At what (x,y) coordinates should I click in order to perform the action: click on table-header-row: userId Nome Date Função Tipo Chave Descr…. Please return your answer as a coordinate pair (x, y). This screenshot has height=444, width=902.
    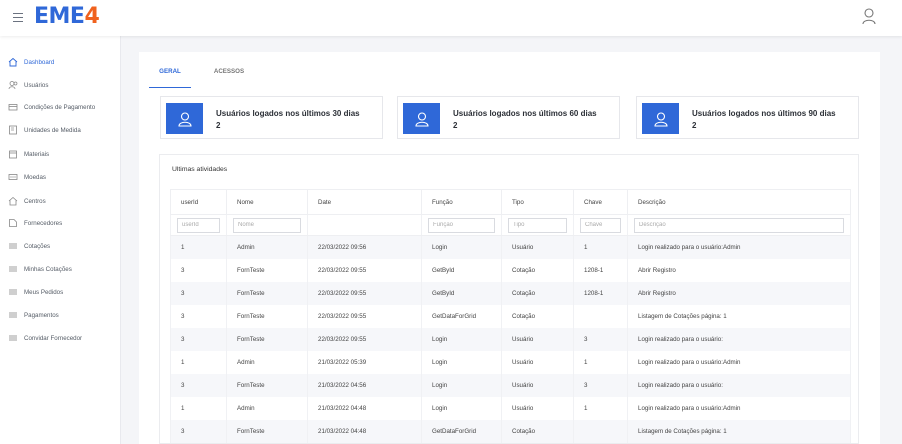
    Looking at the image, I should click on (510, 202).